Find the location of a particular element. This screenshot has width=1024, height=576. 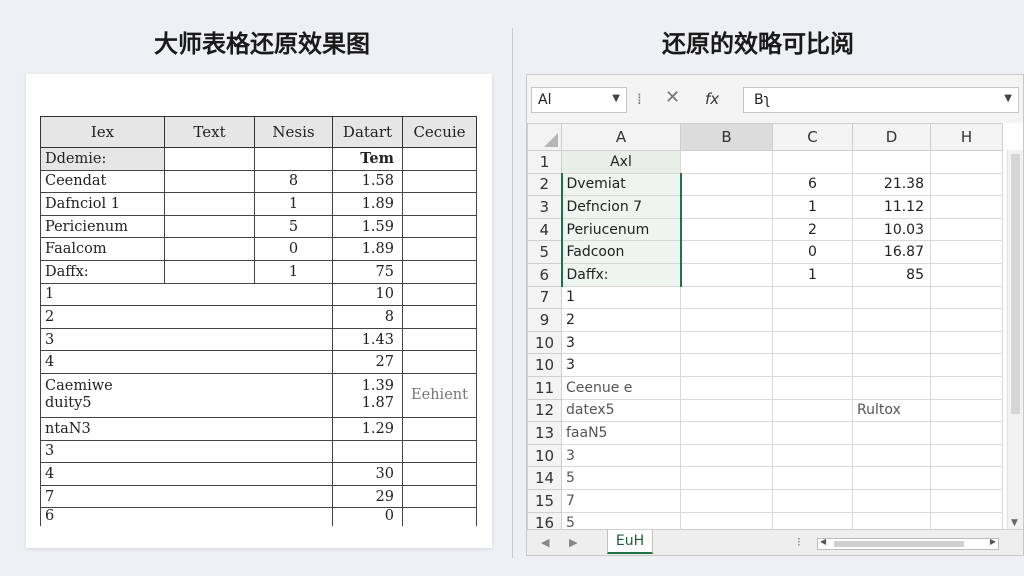

cell-a: Ceenue e is located at coordinates (621, 387).